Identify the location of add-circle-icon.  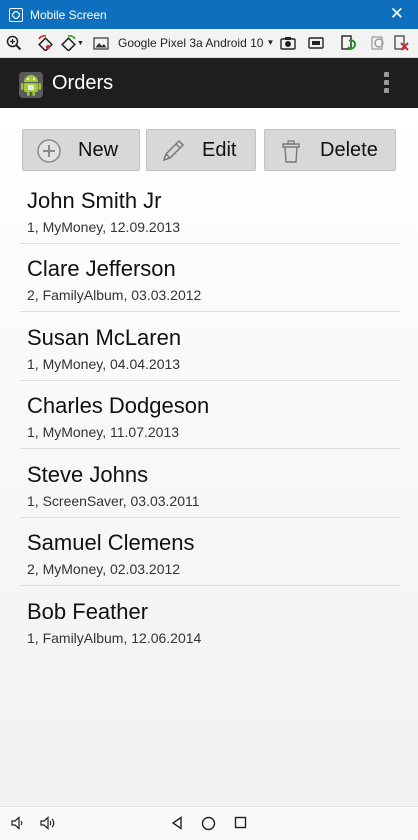
(49, 151).